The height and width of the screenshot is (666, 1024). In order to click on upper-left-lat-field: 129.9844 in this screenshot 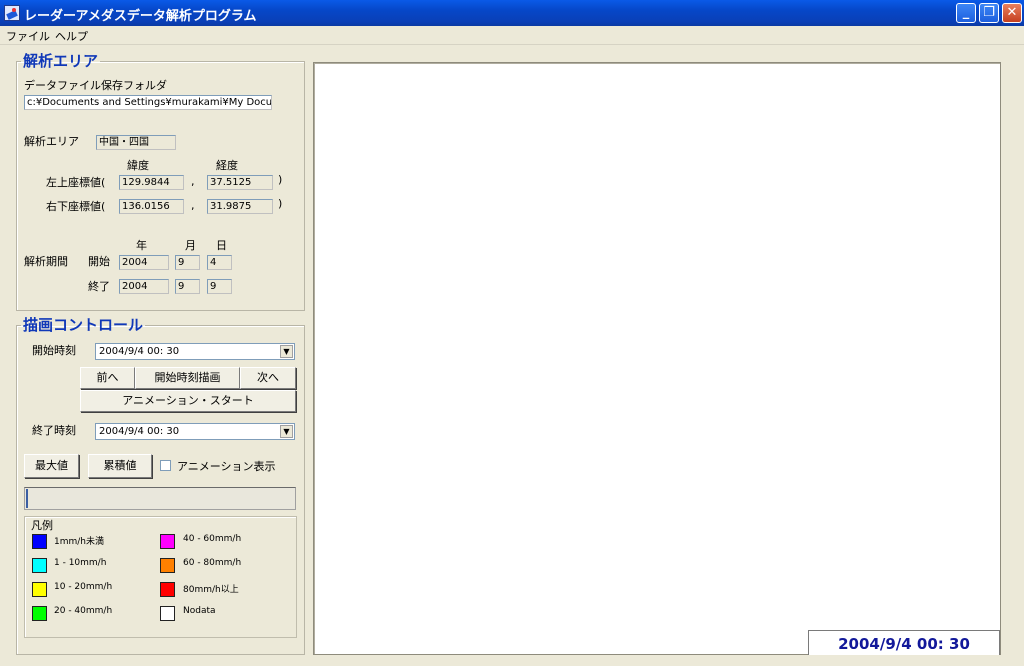, I will do `click(151, 182)`.